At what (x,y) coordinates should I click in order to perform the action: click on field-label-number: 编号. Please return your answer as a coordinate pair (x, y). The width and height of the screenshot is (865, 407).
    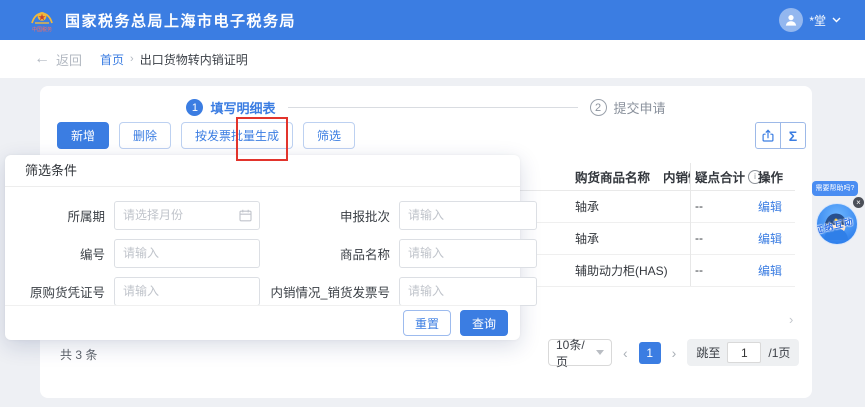
    Looking at the image, I should click on (92, 254).